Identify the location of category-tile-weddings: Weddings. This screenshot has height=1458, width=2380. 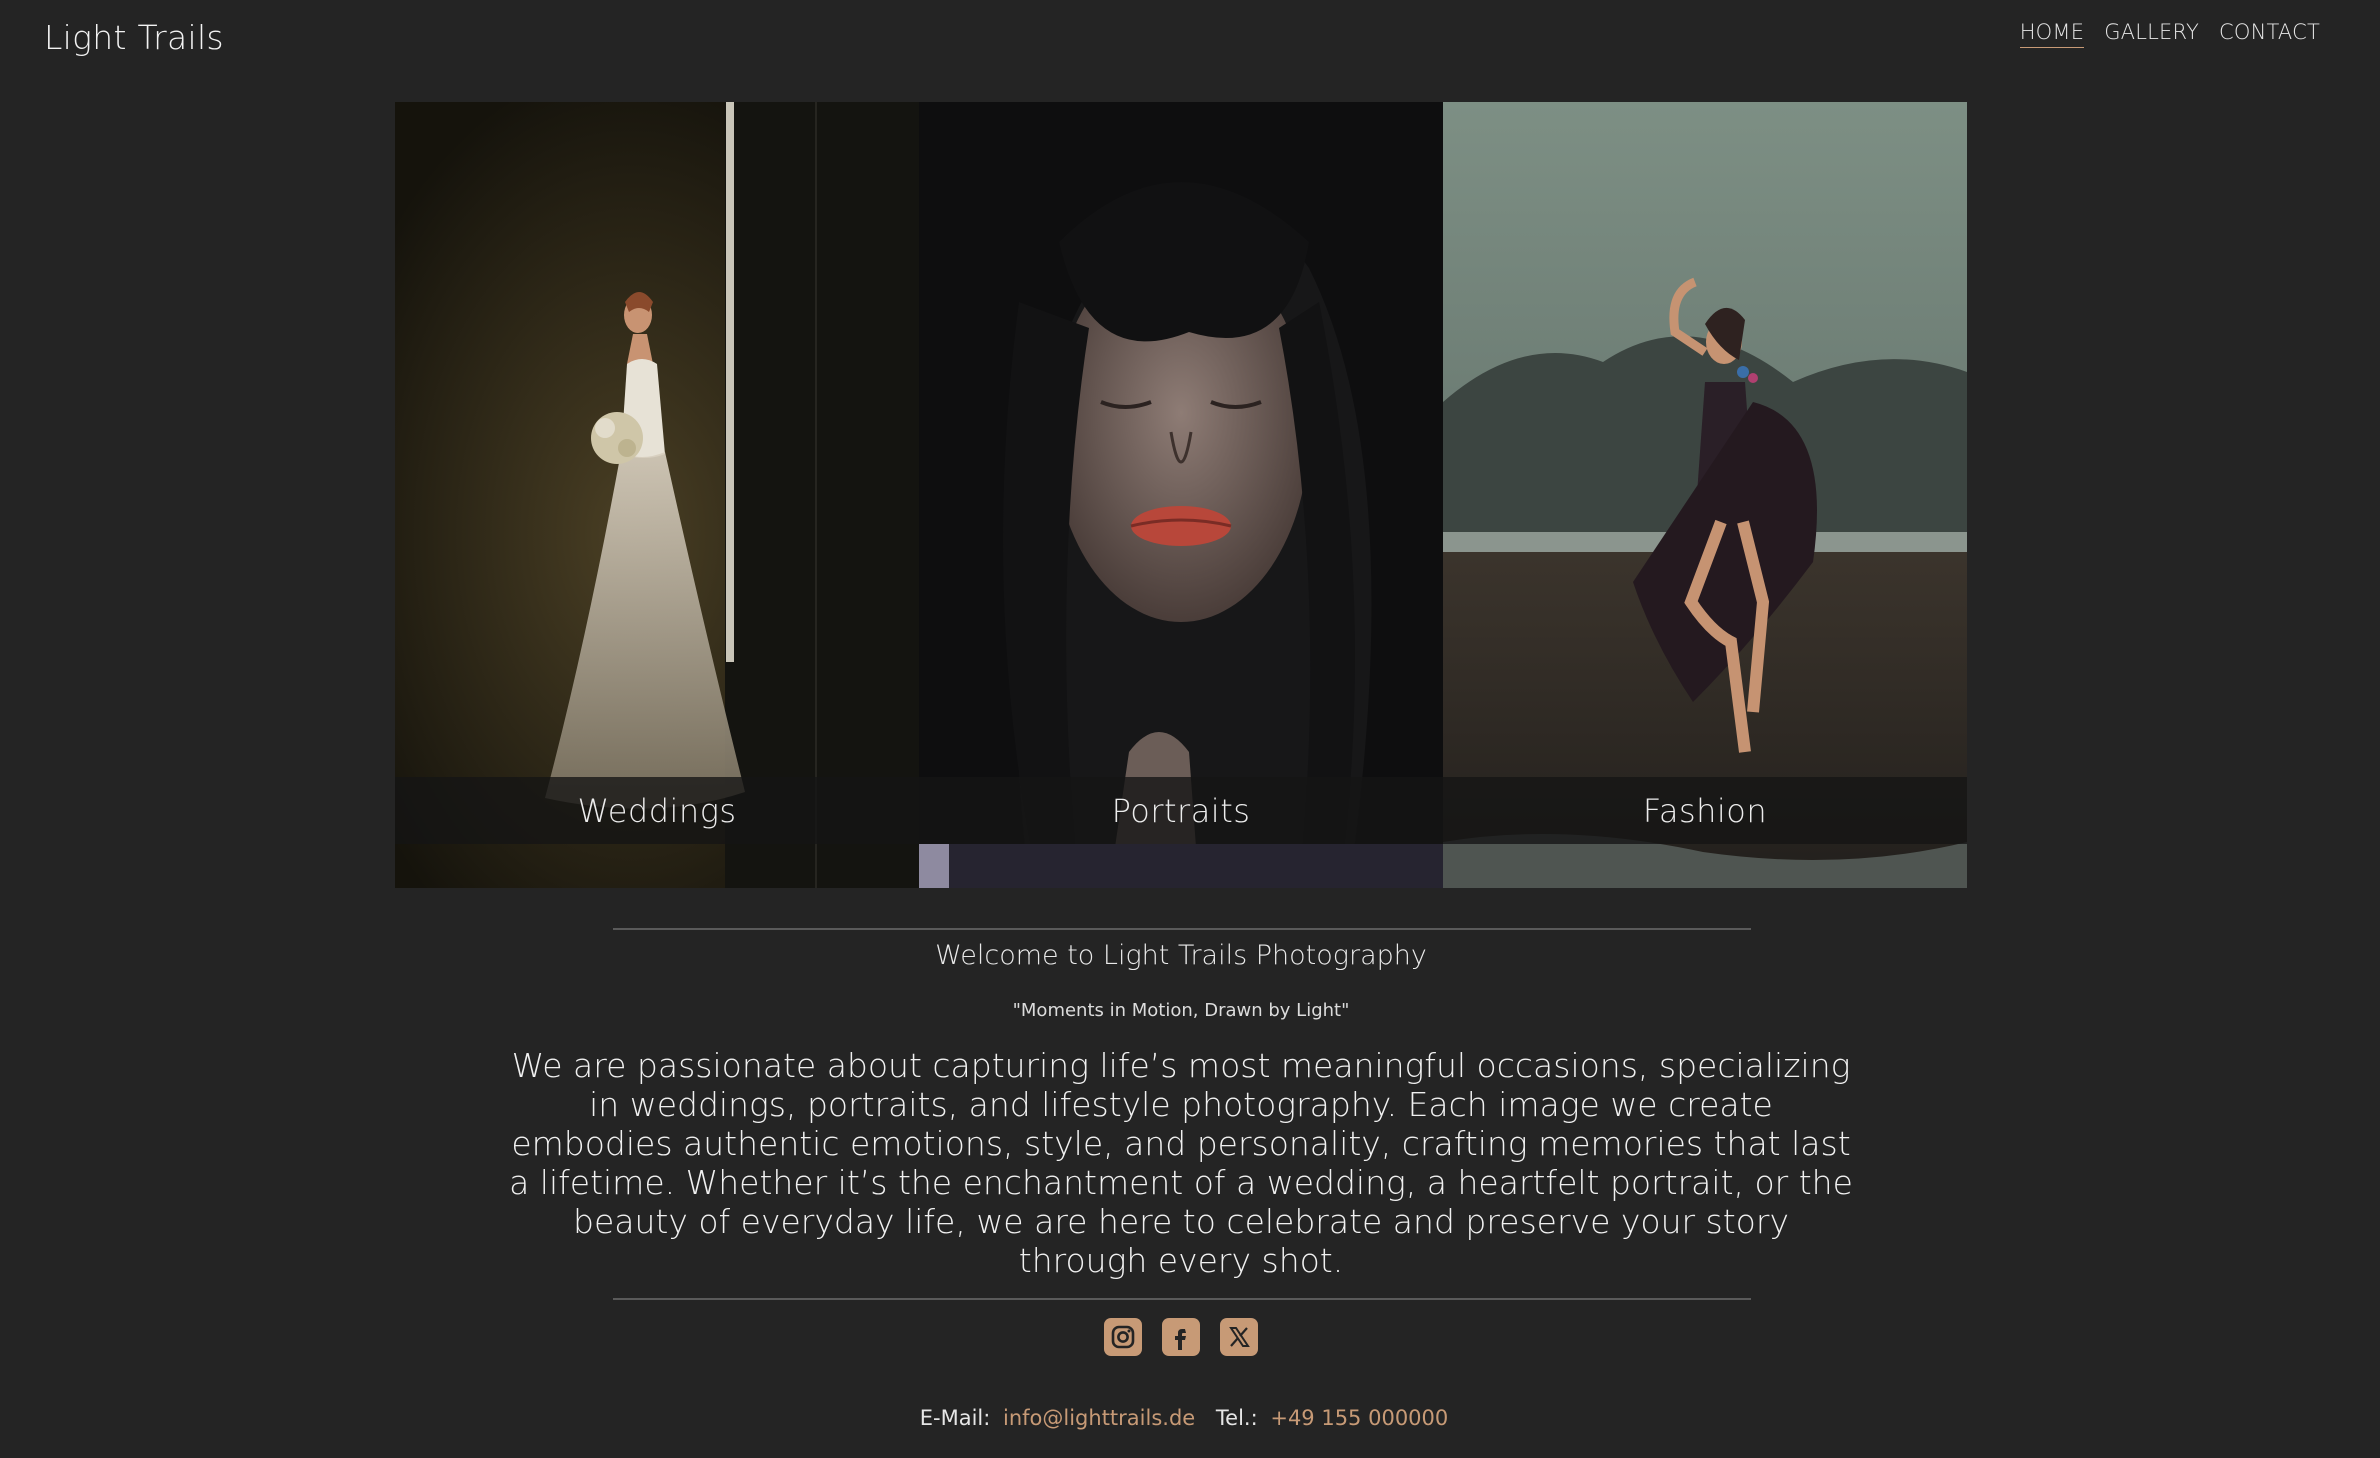
(657, 495).